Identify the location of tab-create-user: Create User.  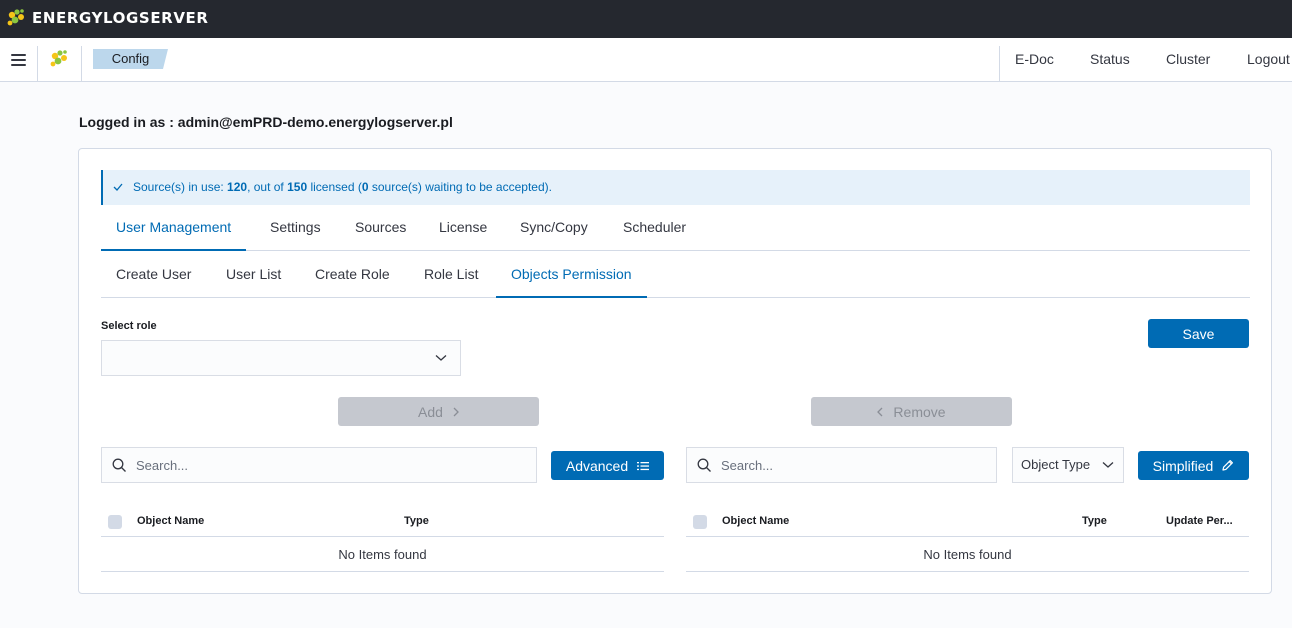
(153, 274).